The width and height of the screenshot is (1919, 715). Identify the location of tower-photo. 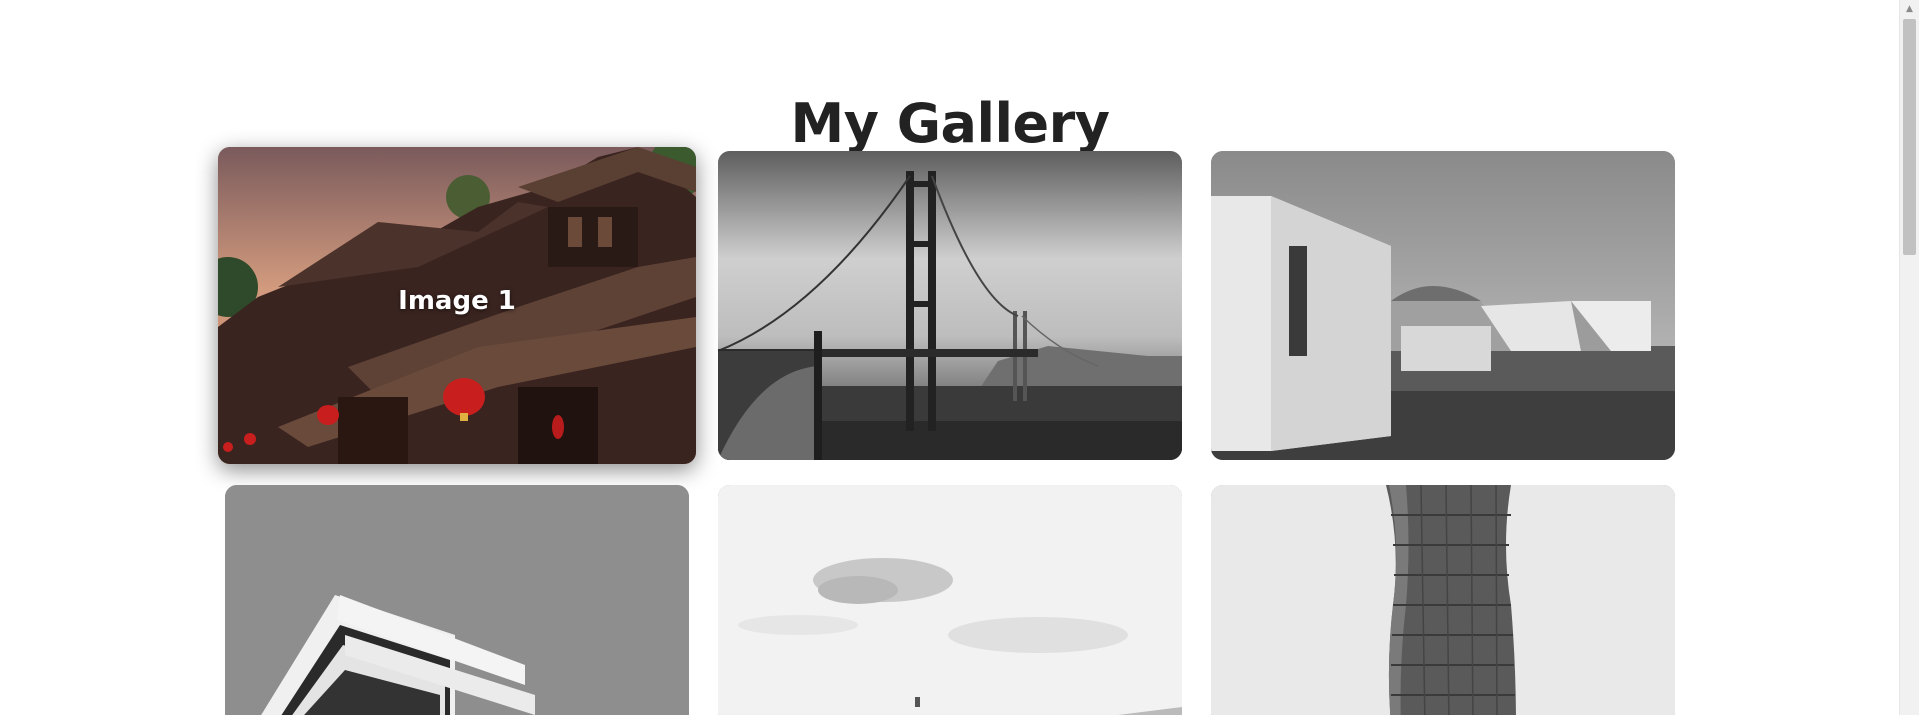
(1443, 600).